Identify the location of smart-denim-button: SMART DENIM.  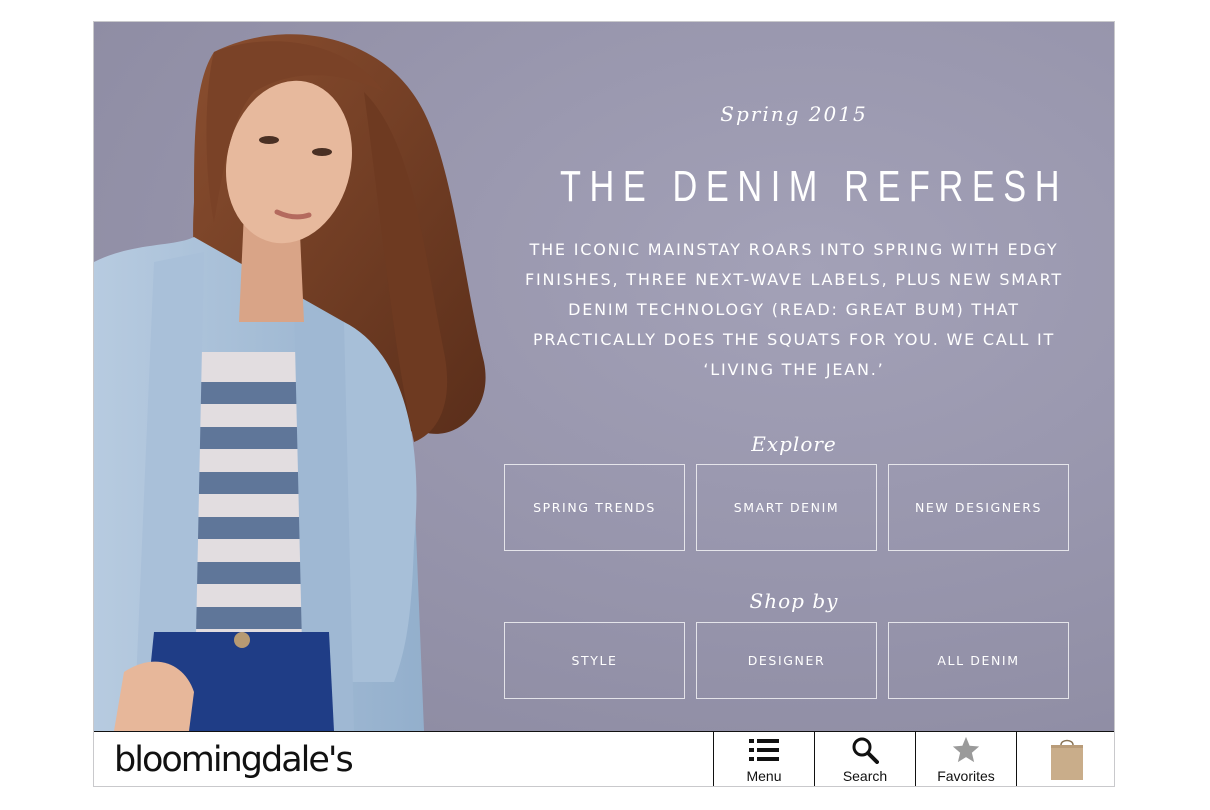
(786, 507).